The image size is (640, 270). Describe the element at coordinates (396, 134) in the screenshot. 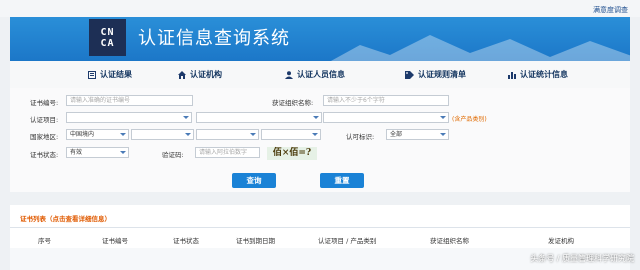

I see `mark-value: 全部` at that location.